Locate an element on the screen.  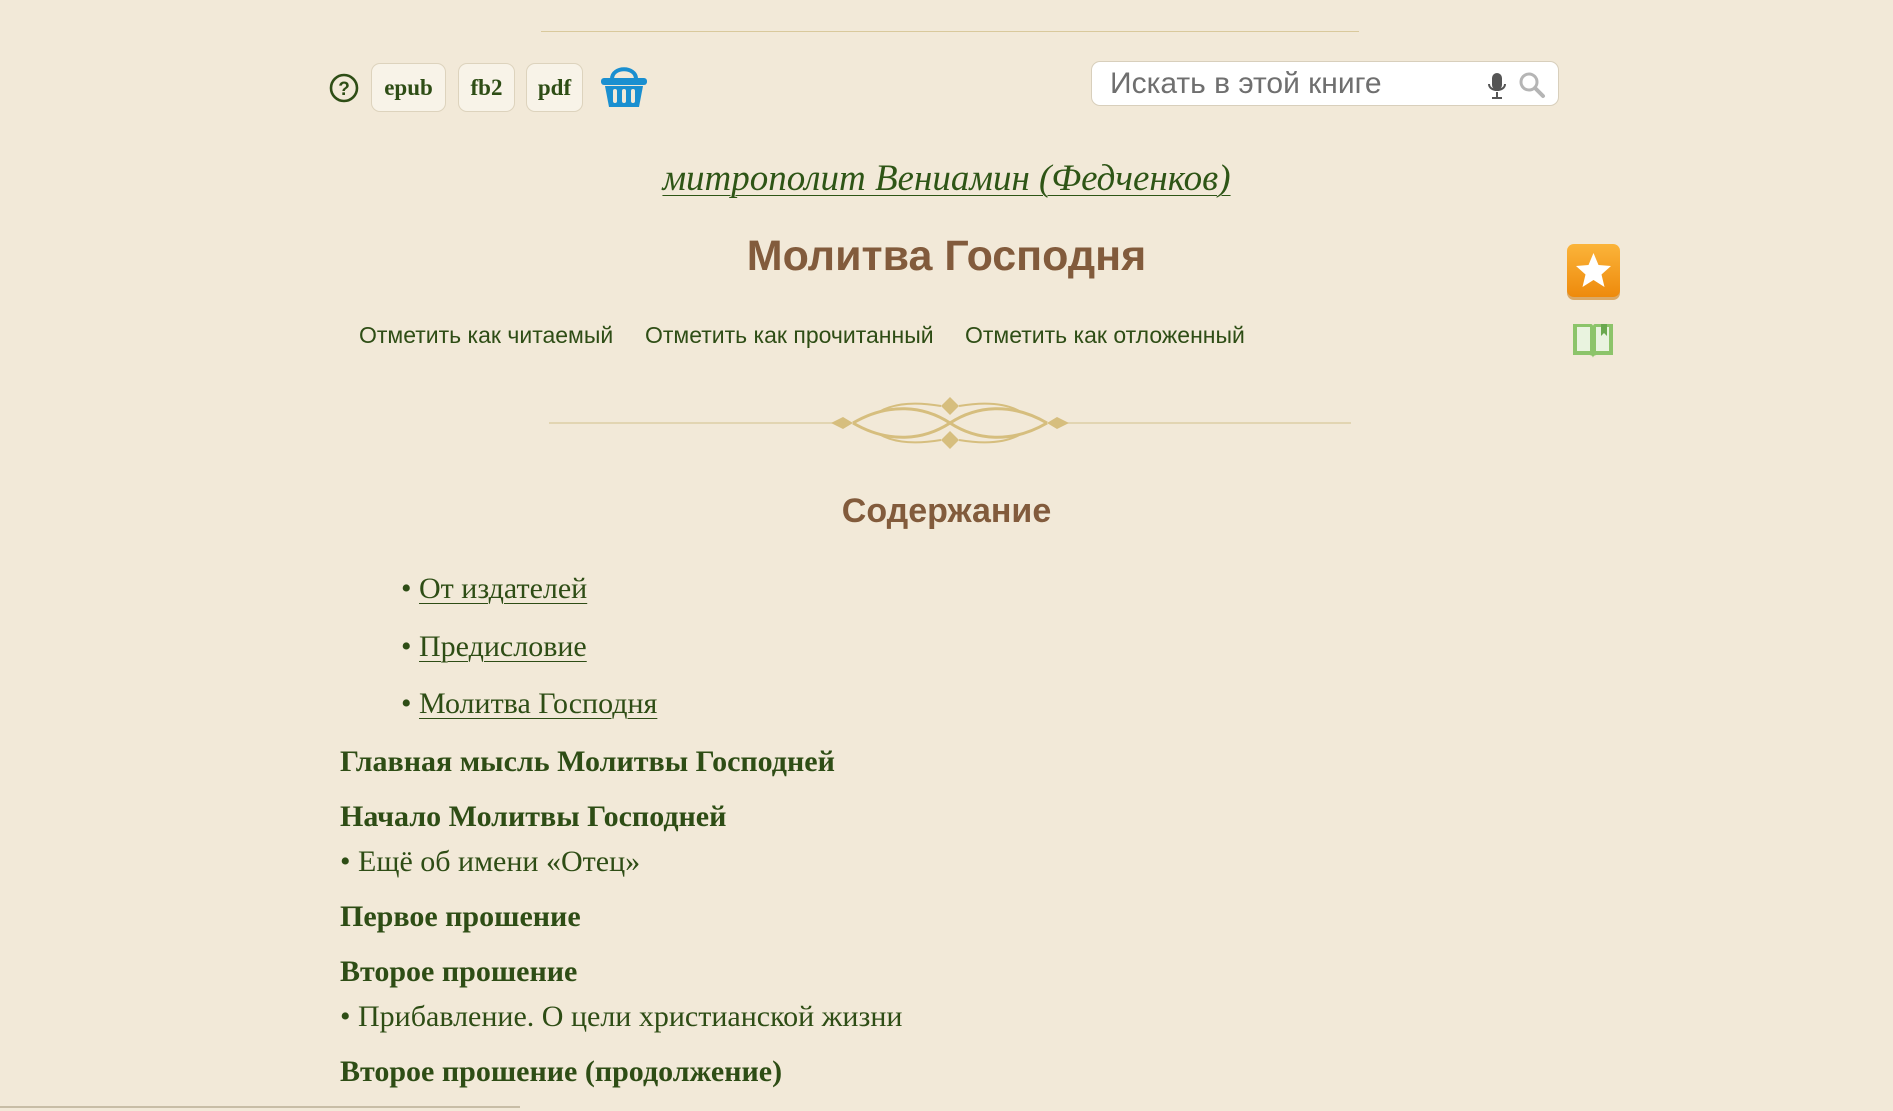
toc-section-second-petition-cont: Второе прошение (продолжение) is located at coordinates (561, 1072).